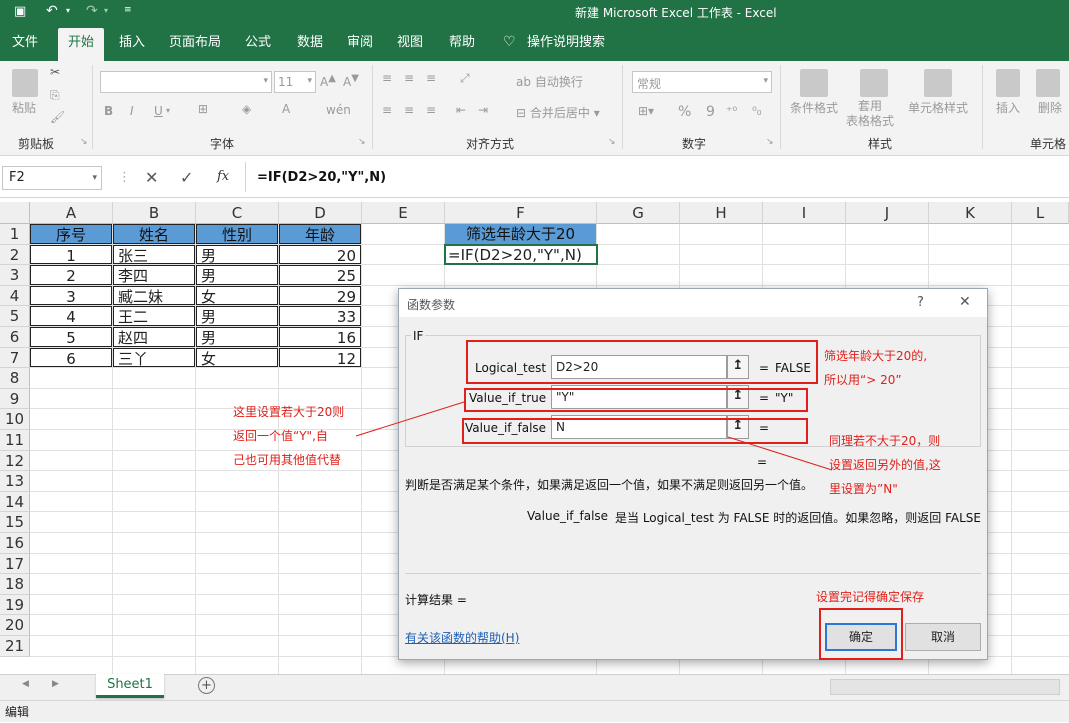 This screenshot has height=723, width=1069. What do you see at coordinates (410, 419) in the screenshot?
I see `true-note-leader` at bounding box center [410, 419].